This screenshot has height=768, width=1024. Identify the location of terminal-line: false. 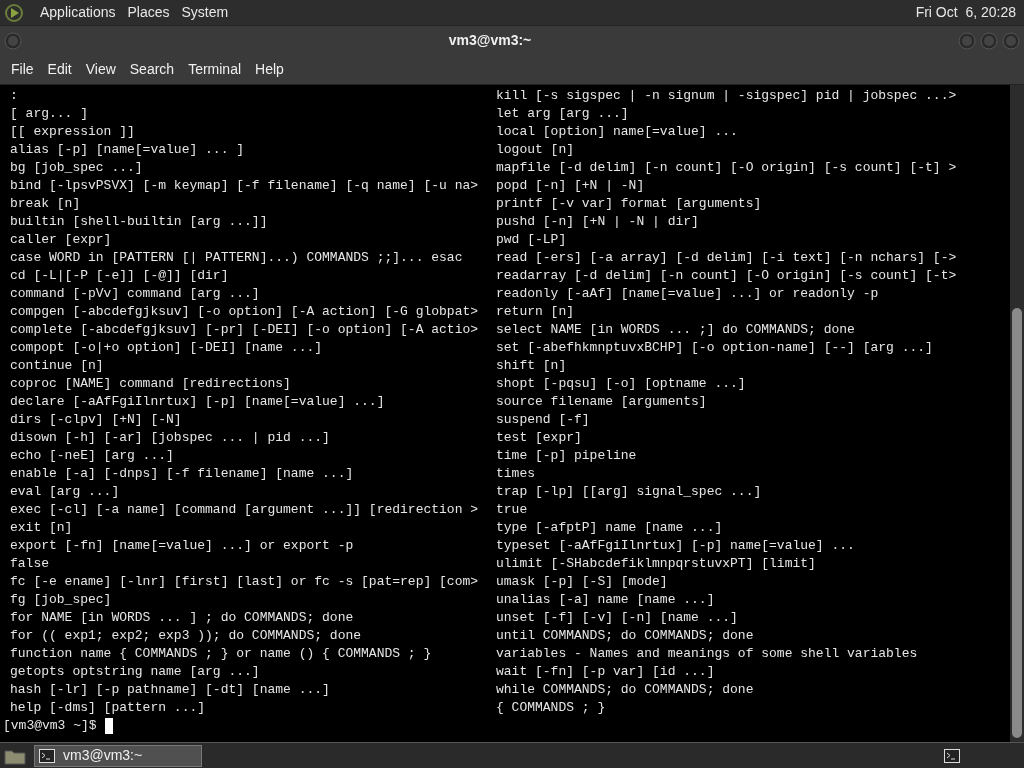
(30, 564).